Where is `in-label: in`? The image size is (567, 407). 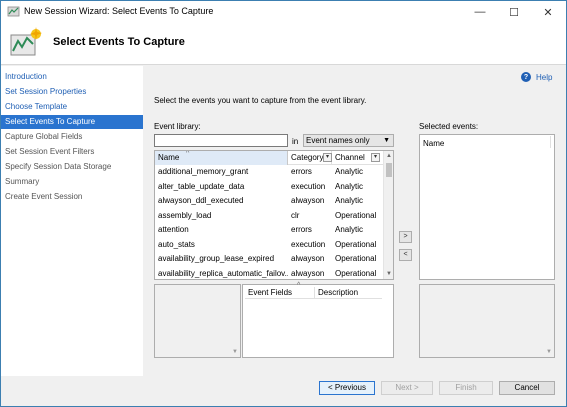 in-label: in is located at coordinates (295, 141).